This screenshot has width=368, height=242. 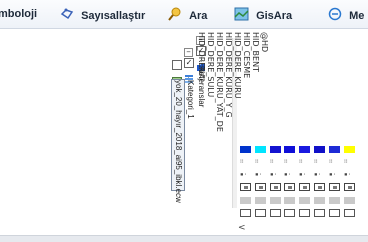 I want to click on toolbar-item-label: Me, so click(x=357, y=16).